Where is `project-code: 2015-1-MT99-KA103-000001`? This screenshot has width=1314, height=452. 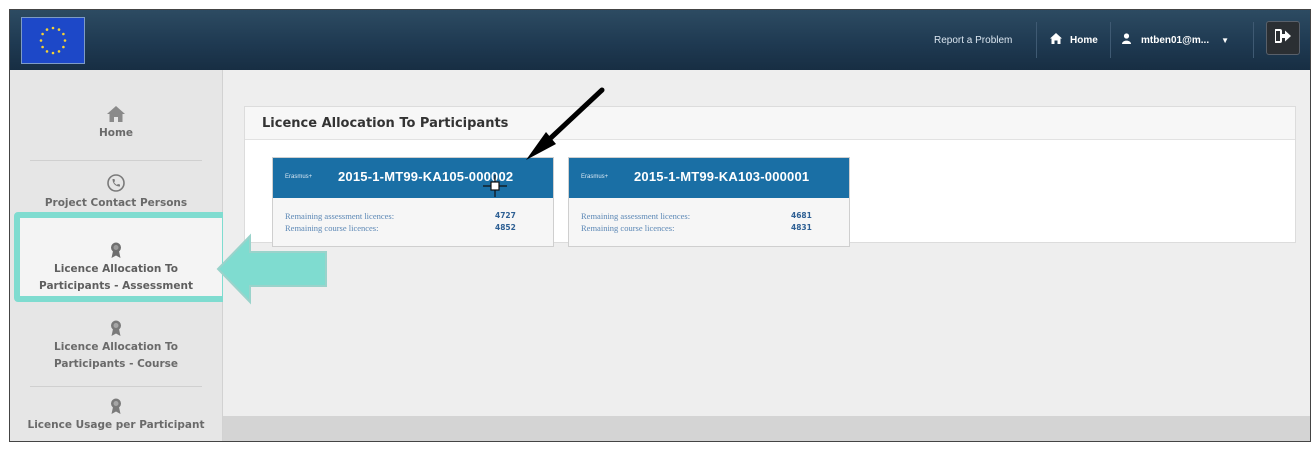 project-code: 2015-1-MT99-KA103-000001 is located at coordinates (722, 176).